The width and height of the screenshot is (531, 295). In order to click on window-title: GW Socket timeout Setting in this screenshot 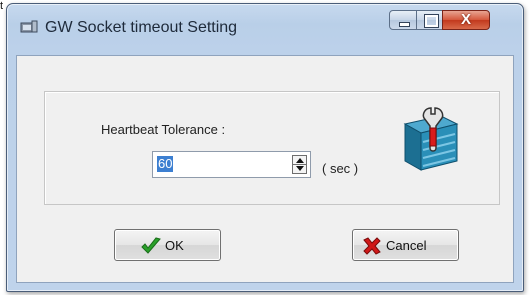, I will do `click(141, 27)`.